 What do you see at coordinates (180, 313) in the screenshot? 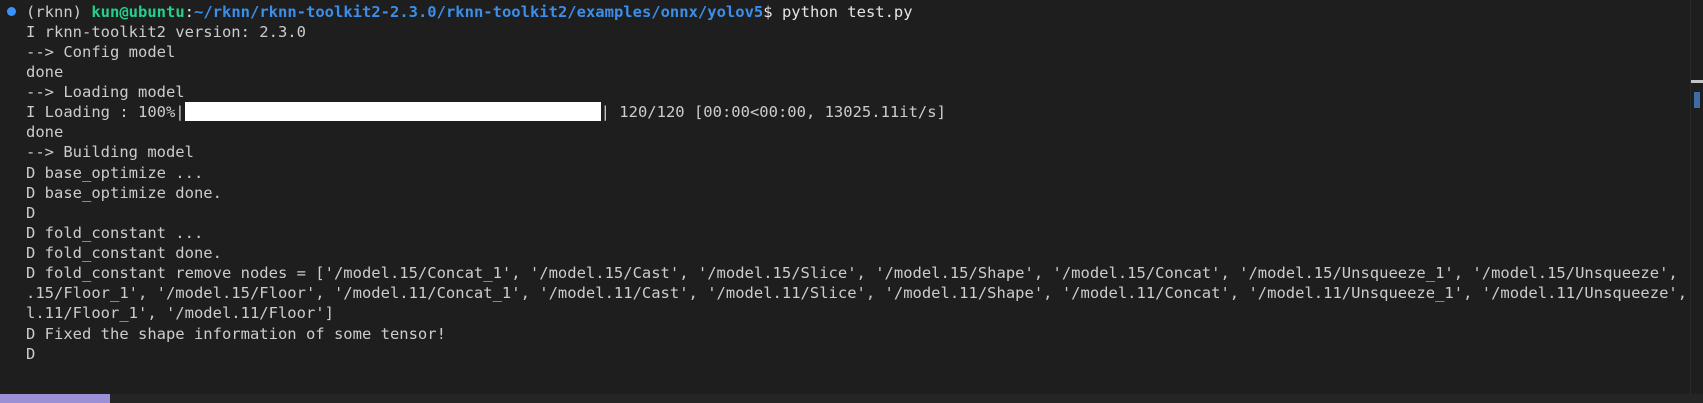
I see `output-line: l.11/Floor_1', '/model.11/Floor']` at bounding box center [180, 313].